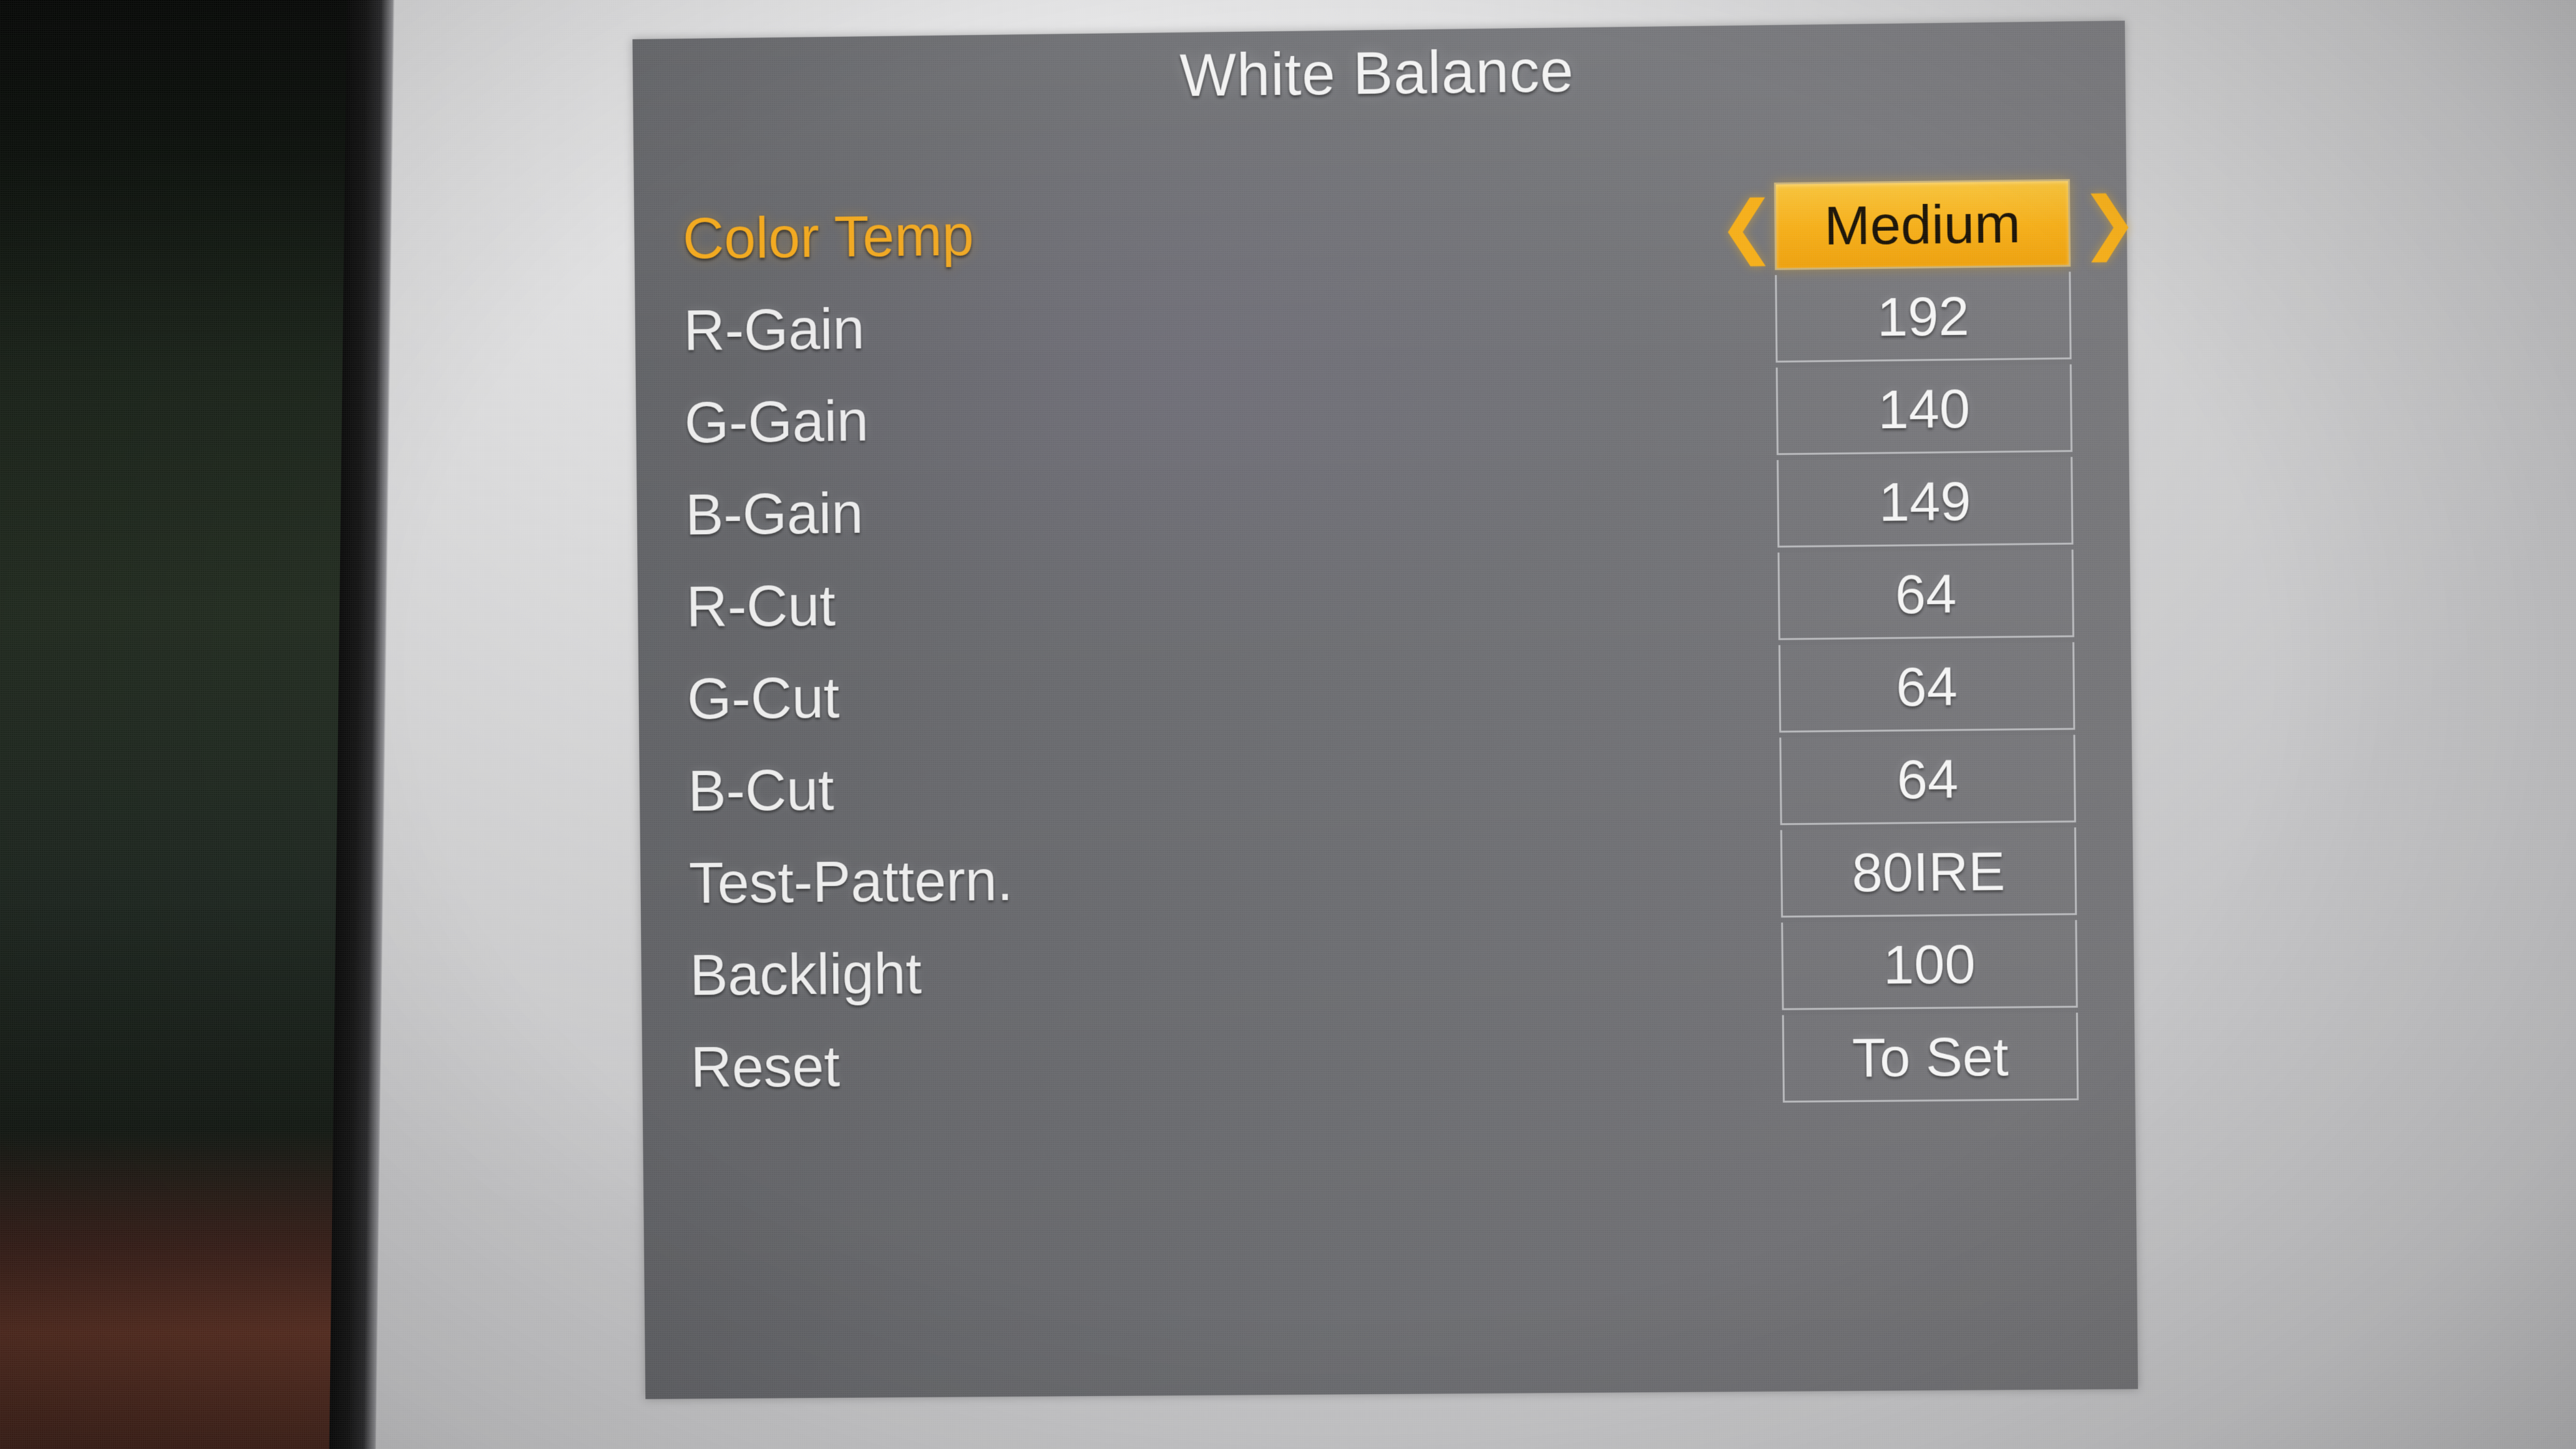 Image resolution: width=2576 pixels, height=1449 pixels. Describe the element at coordinates (1928, 872) in the screenshot. I see `setting-value: 80IRE` at that location.